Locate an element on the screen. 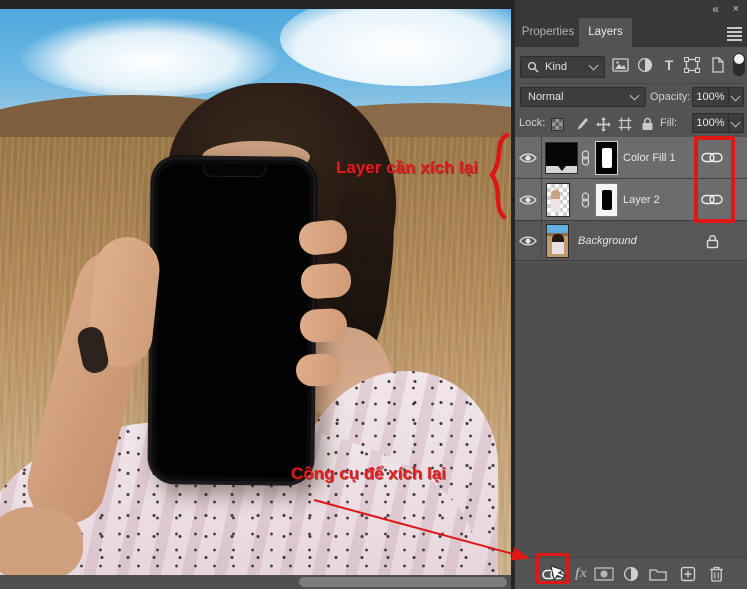 The height and width of the screenshot is (589, 747). lock-artboard-icon is located at coordinates (625, 124).